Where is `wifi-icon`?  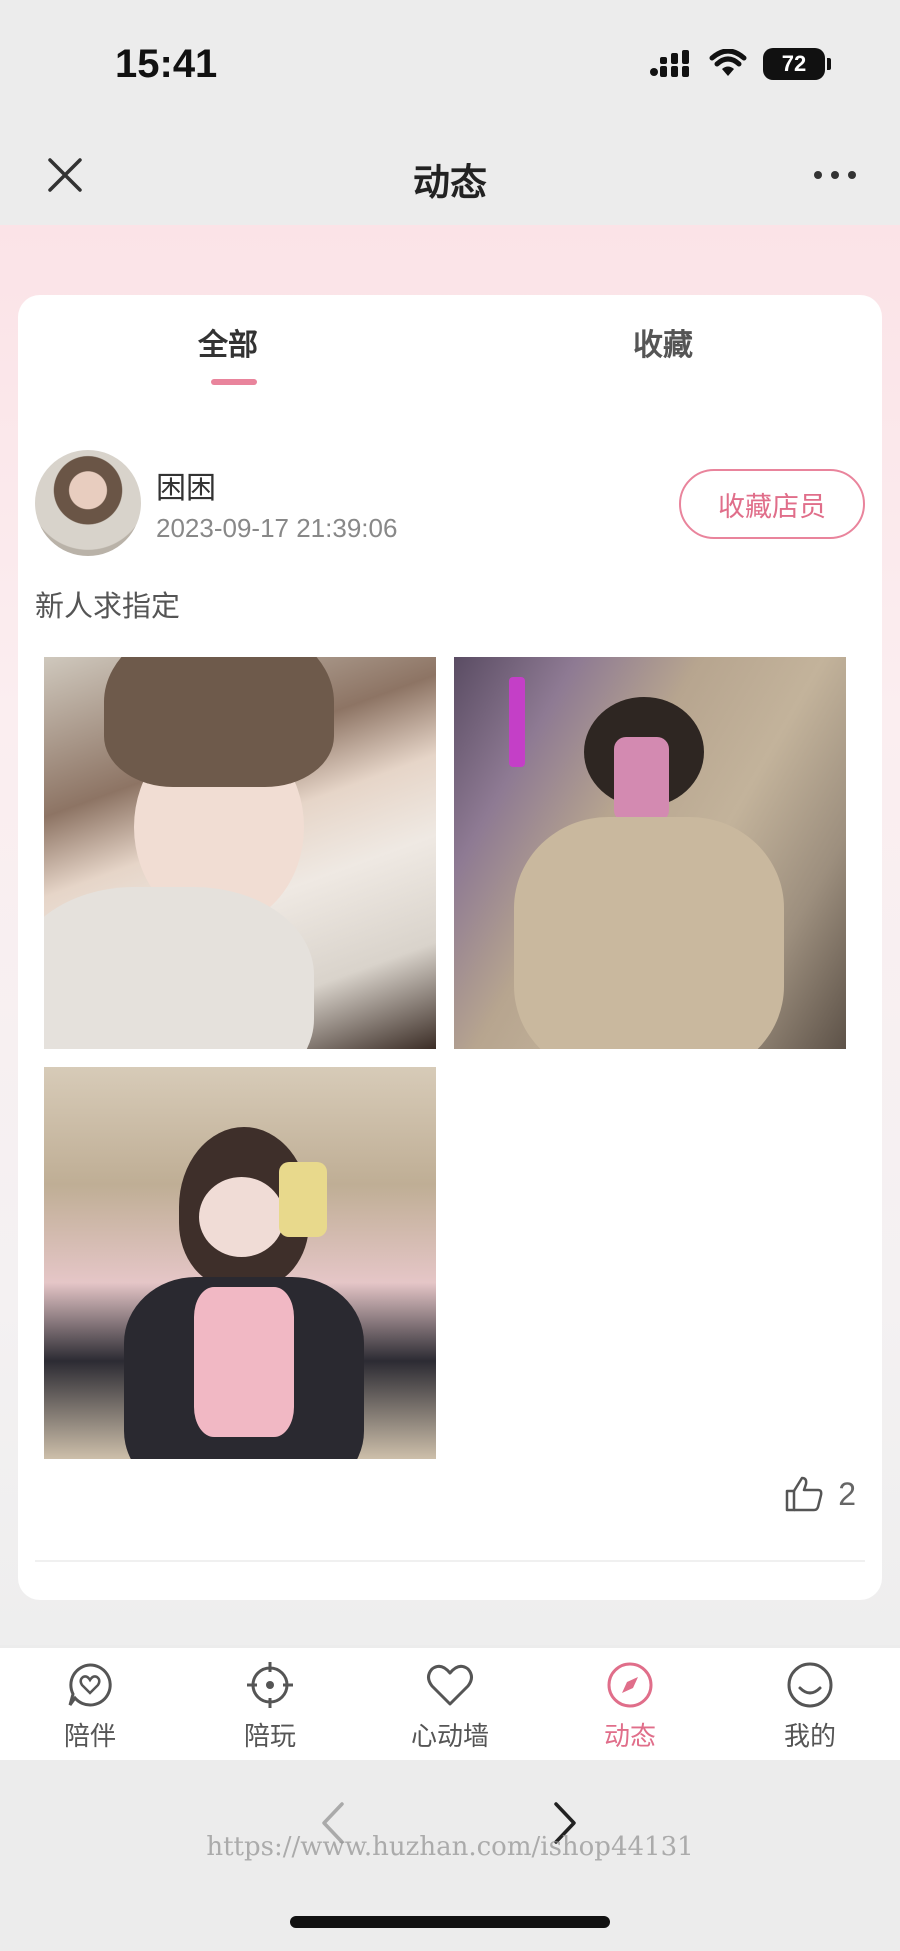
wifi-icon is located at coordinates (728, 62).